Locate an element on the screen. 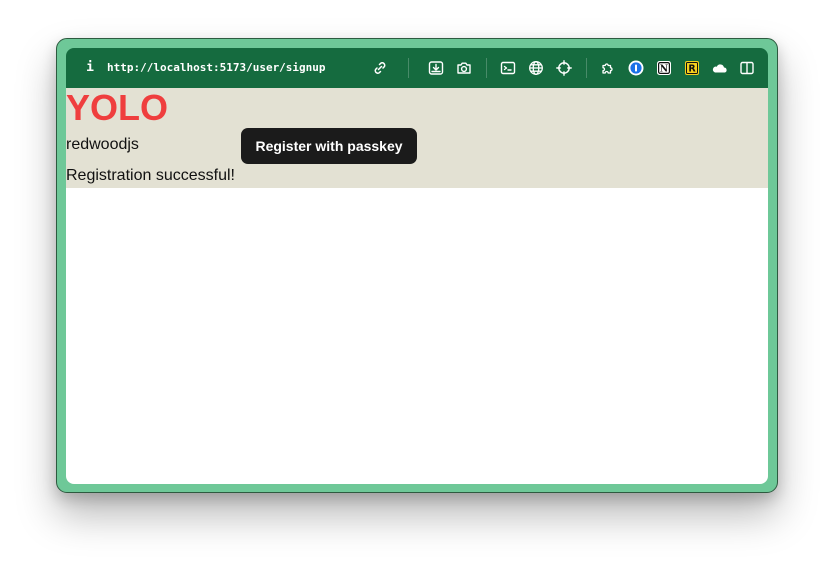 Image resolution: width=834 pixels, height=568 pixels. terminal-icon is located at coordinates (508, 68).